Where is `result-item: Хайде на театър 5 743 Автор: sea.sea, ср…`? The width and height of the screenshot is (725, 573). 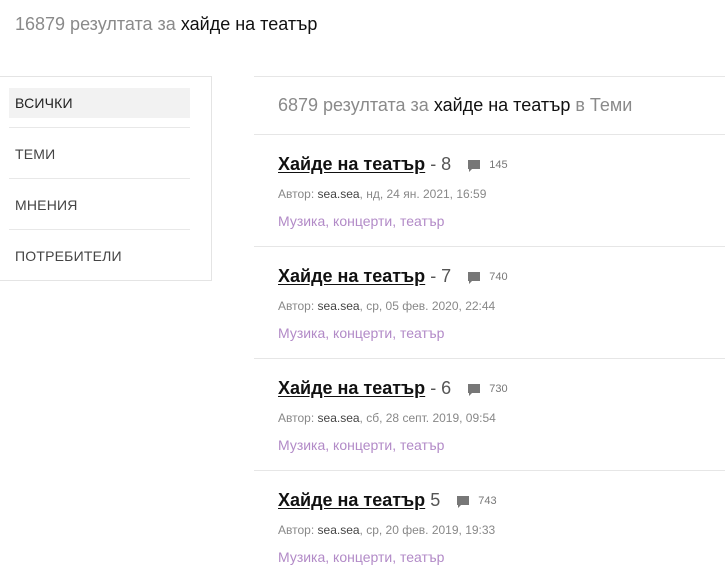 result-item: Хайде на театър 5 743 Автор: sea.sea, ср… is located at coordinates (489, 522).